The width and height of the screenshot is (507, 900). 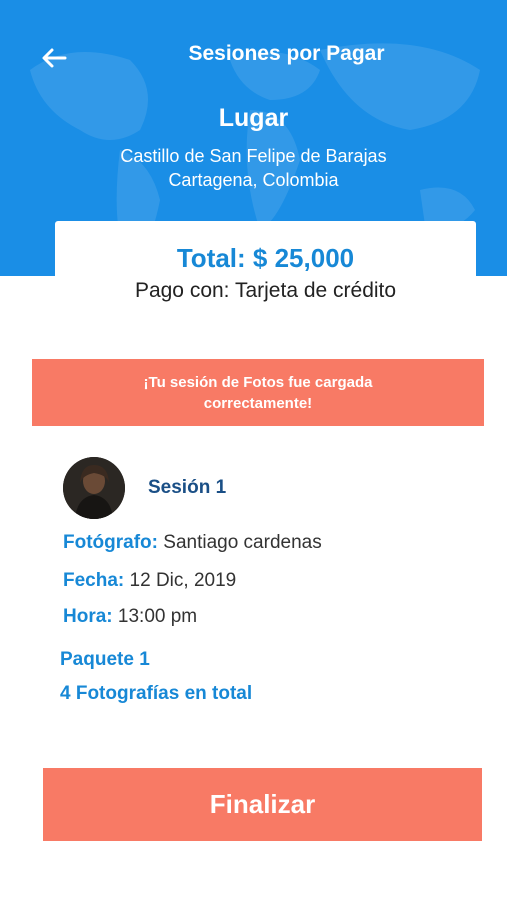 I want to click on package-name: Paquete 1, so click(x=105, y=659).